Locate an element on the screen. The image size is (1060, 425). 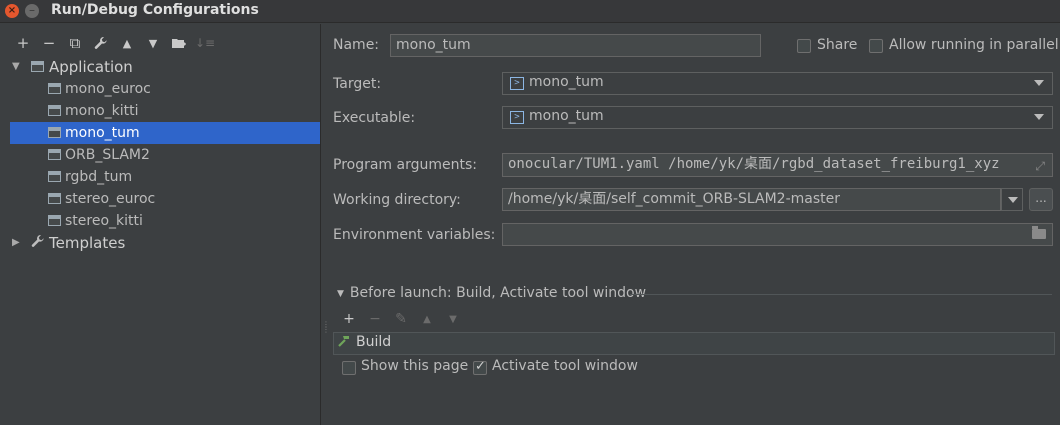
section-divider is located at coordinates (841, 294).